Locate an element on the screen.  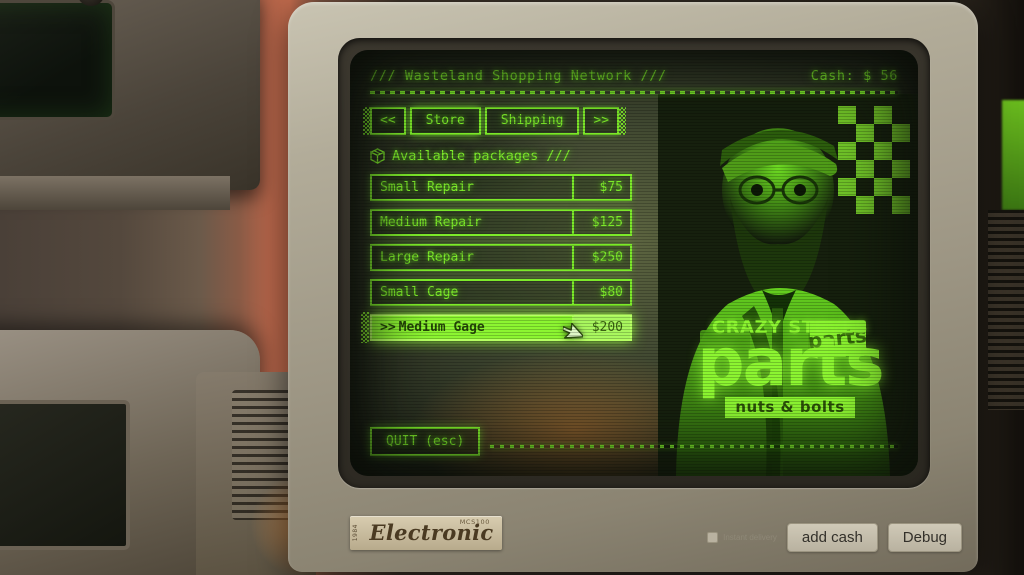
monitor-brand-plate: 1984 MCS100 Electronic is located at coordinates (426, 533).